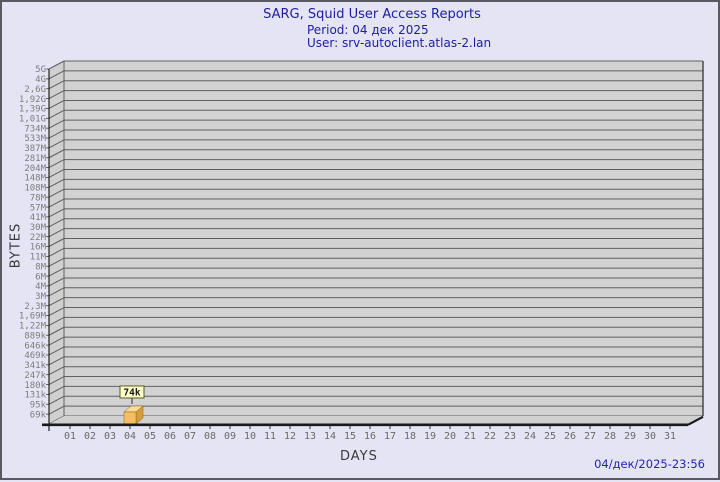 This screenshot has height=482, width=720. Describe the element at coordinates (35, 366) in the screenshot. I see `y-tick-label: 341k` at that location.